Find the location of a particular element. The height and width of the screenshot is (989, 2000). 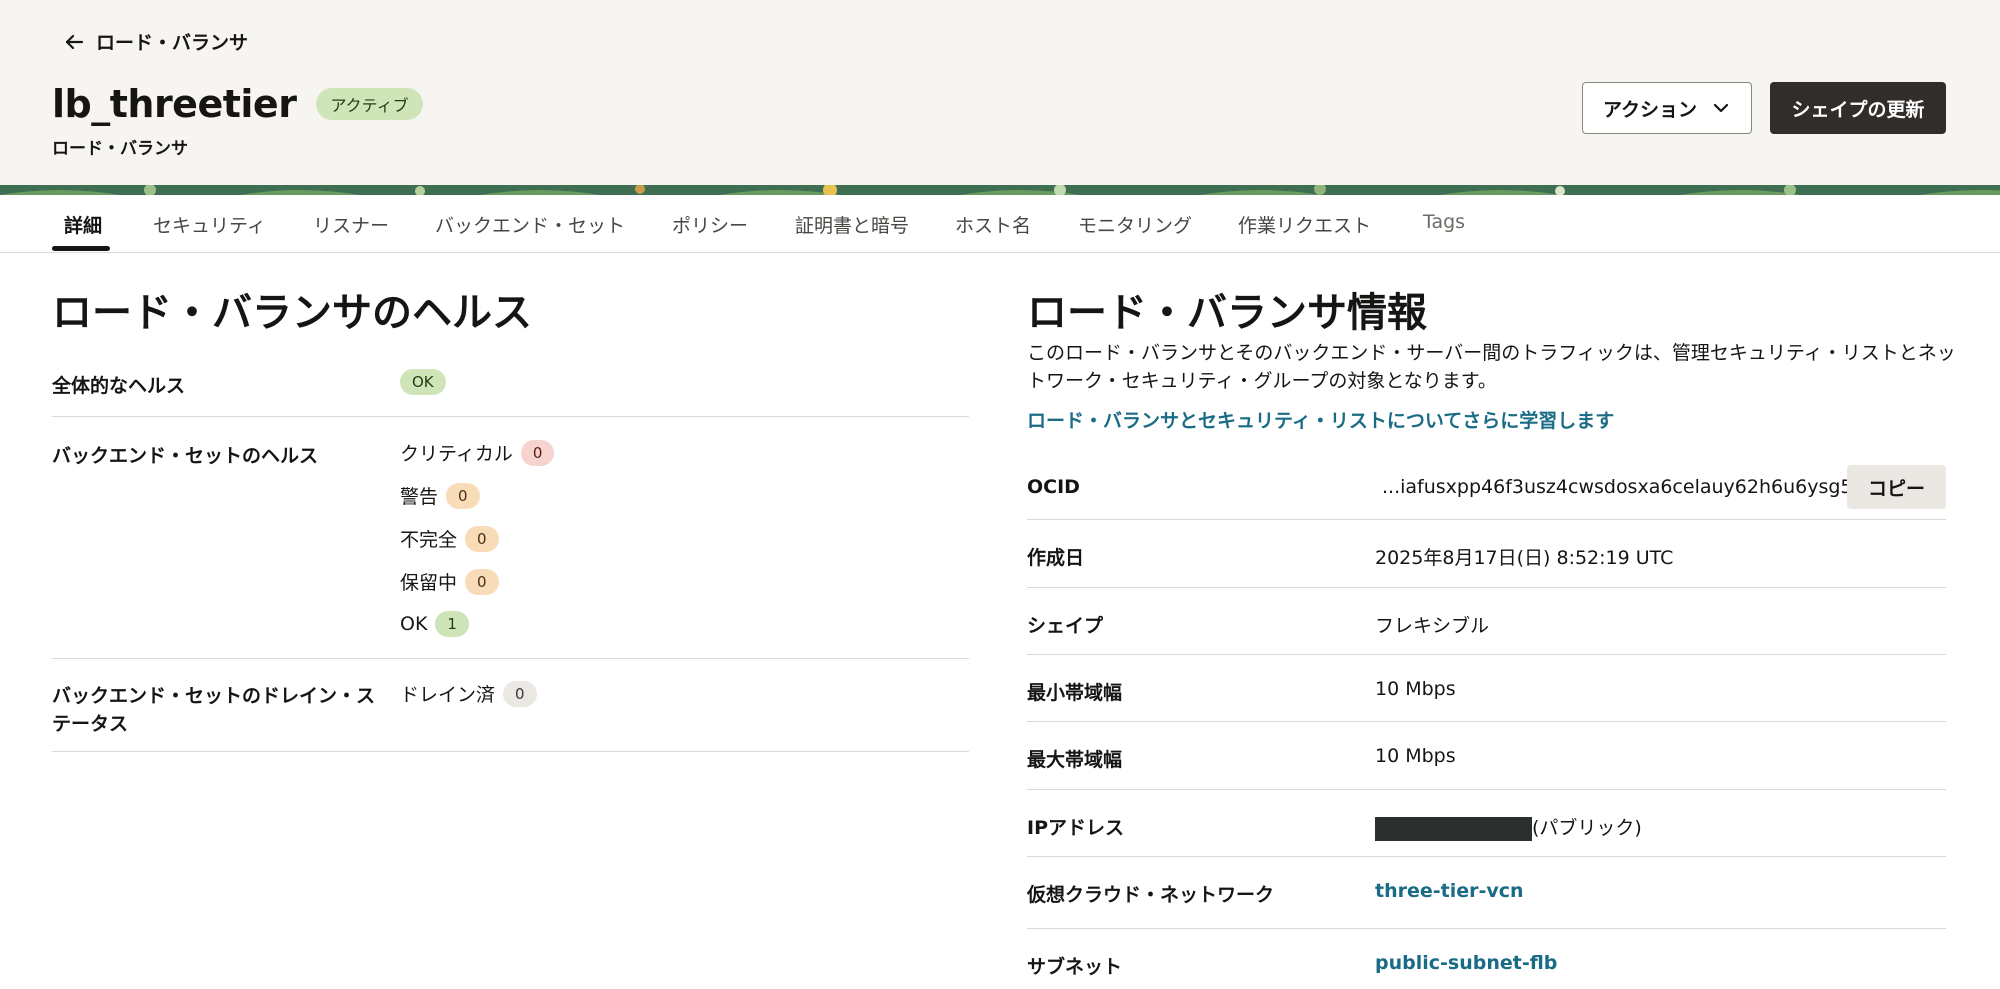

health-metric-critical: クリティカル 0 is located at coordinates (477, 452).